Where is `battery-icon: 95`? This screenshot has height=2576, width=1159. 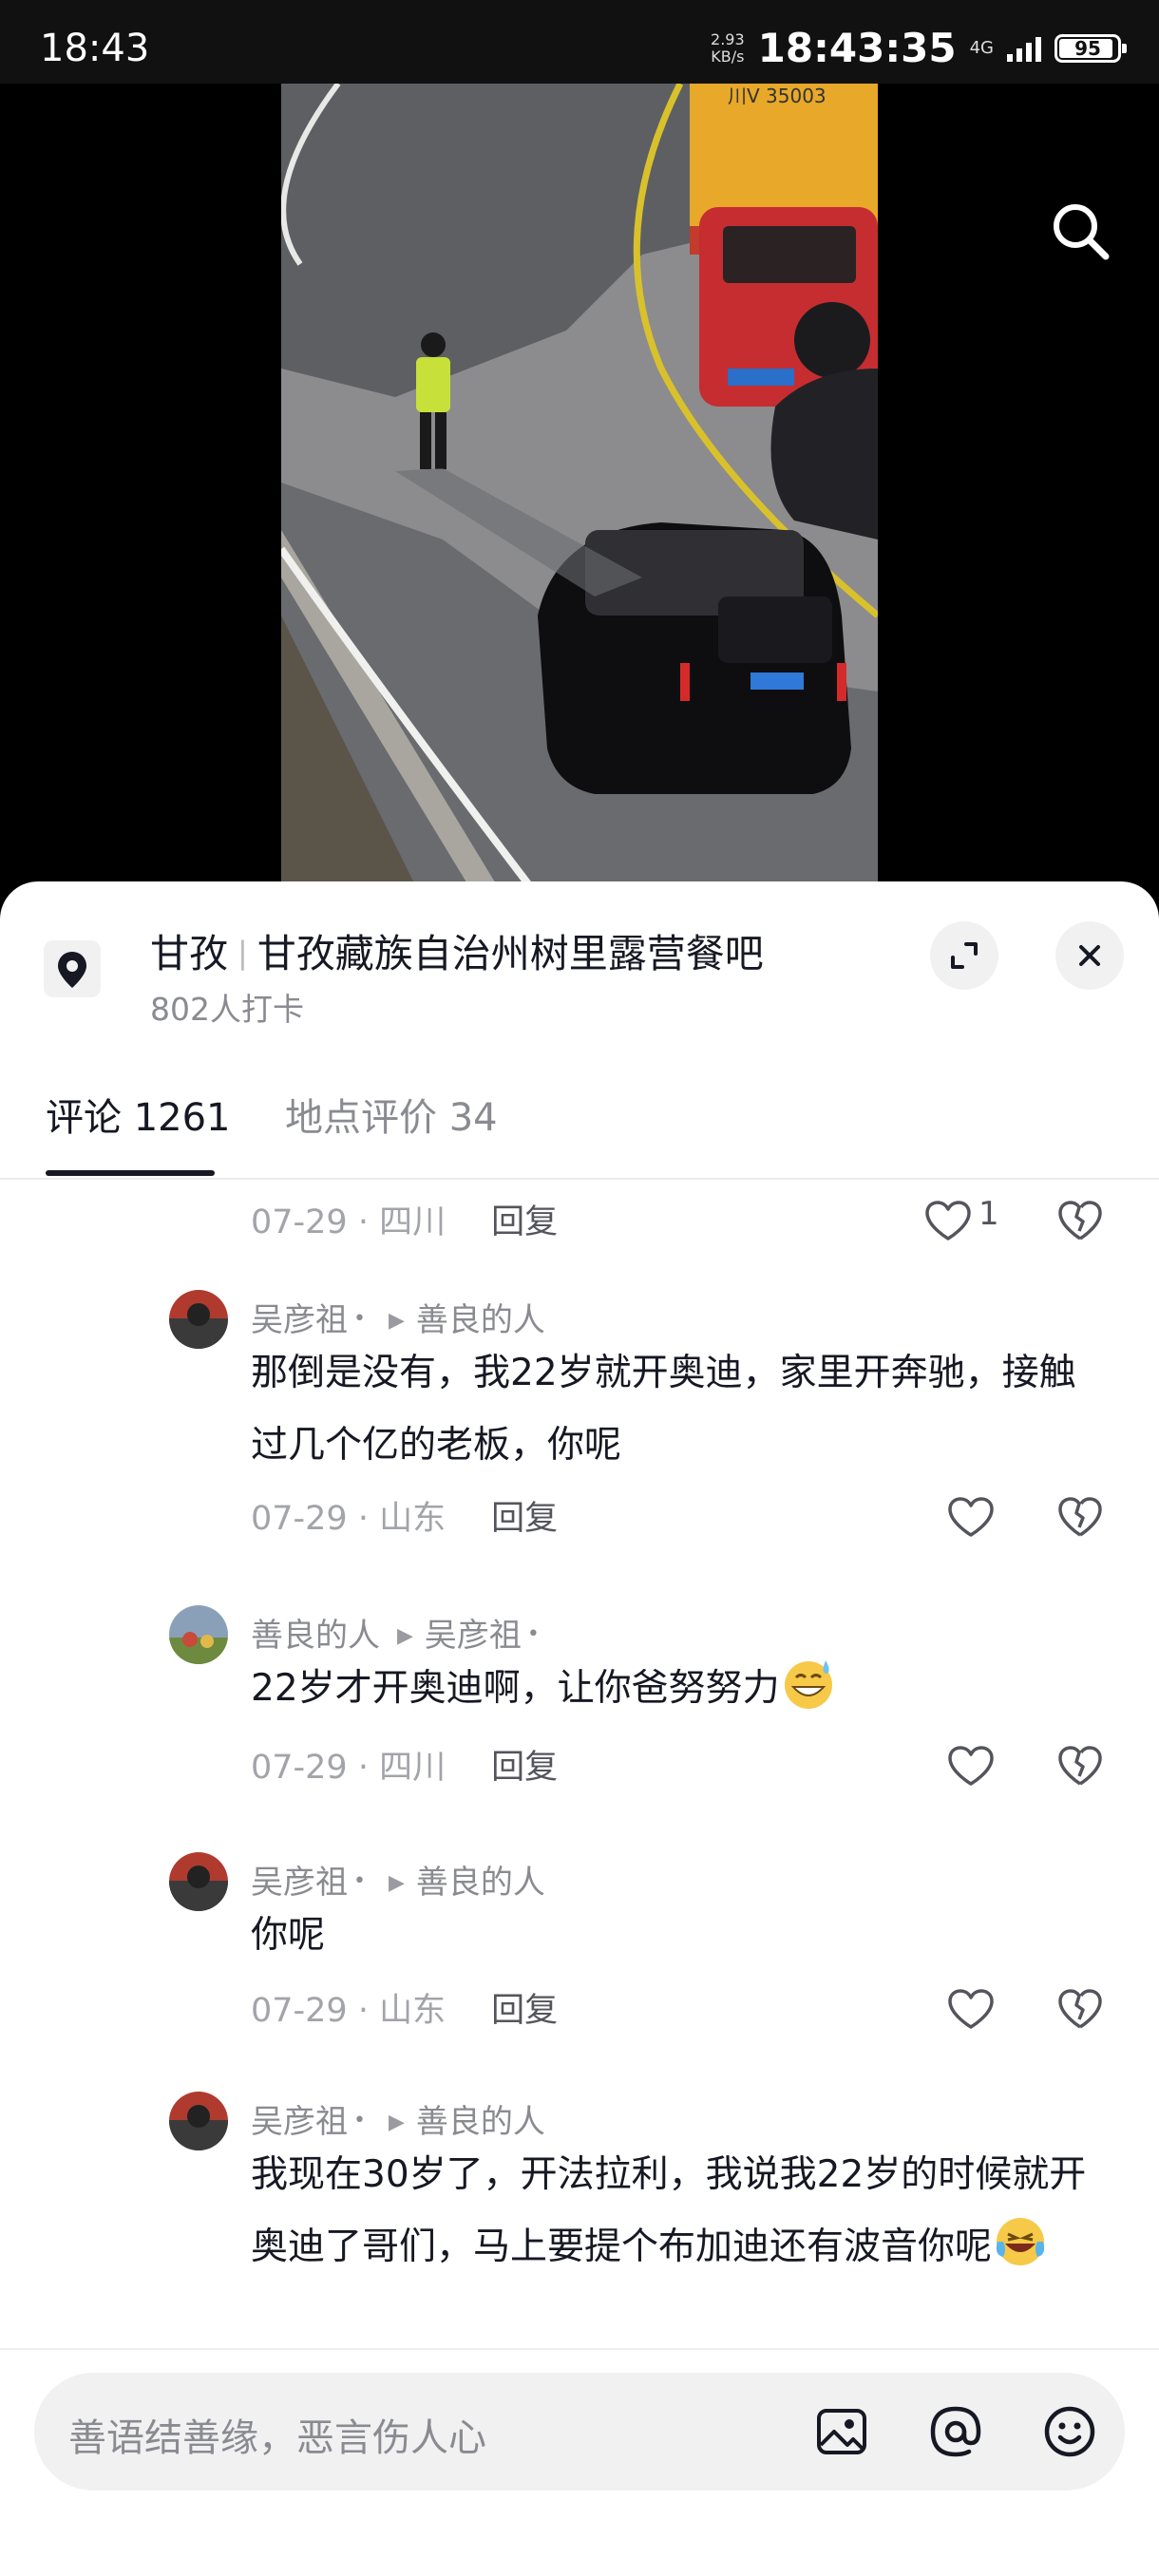 battery-icon: 95 is located at coordinates (1090, 48).